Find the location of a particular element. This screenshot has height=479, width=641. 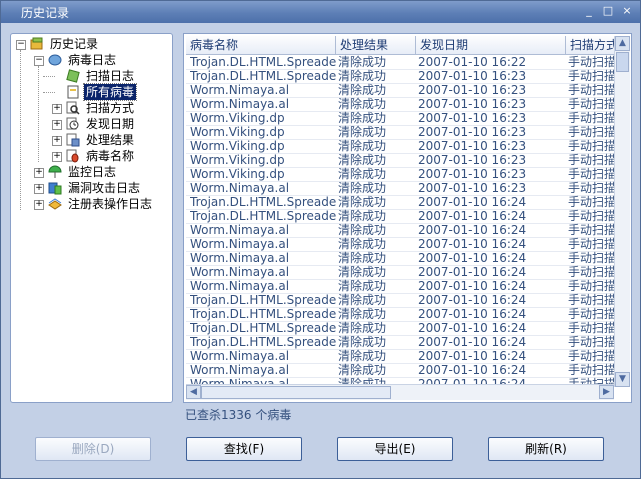

tree-label-monitor-log: 监控日志 is located at coordinates (92, 172).